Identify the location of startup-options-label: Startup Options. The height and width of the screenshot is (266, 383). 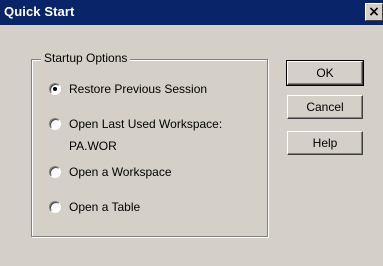
(86, 58).